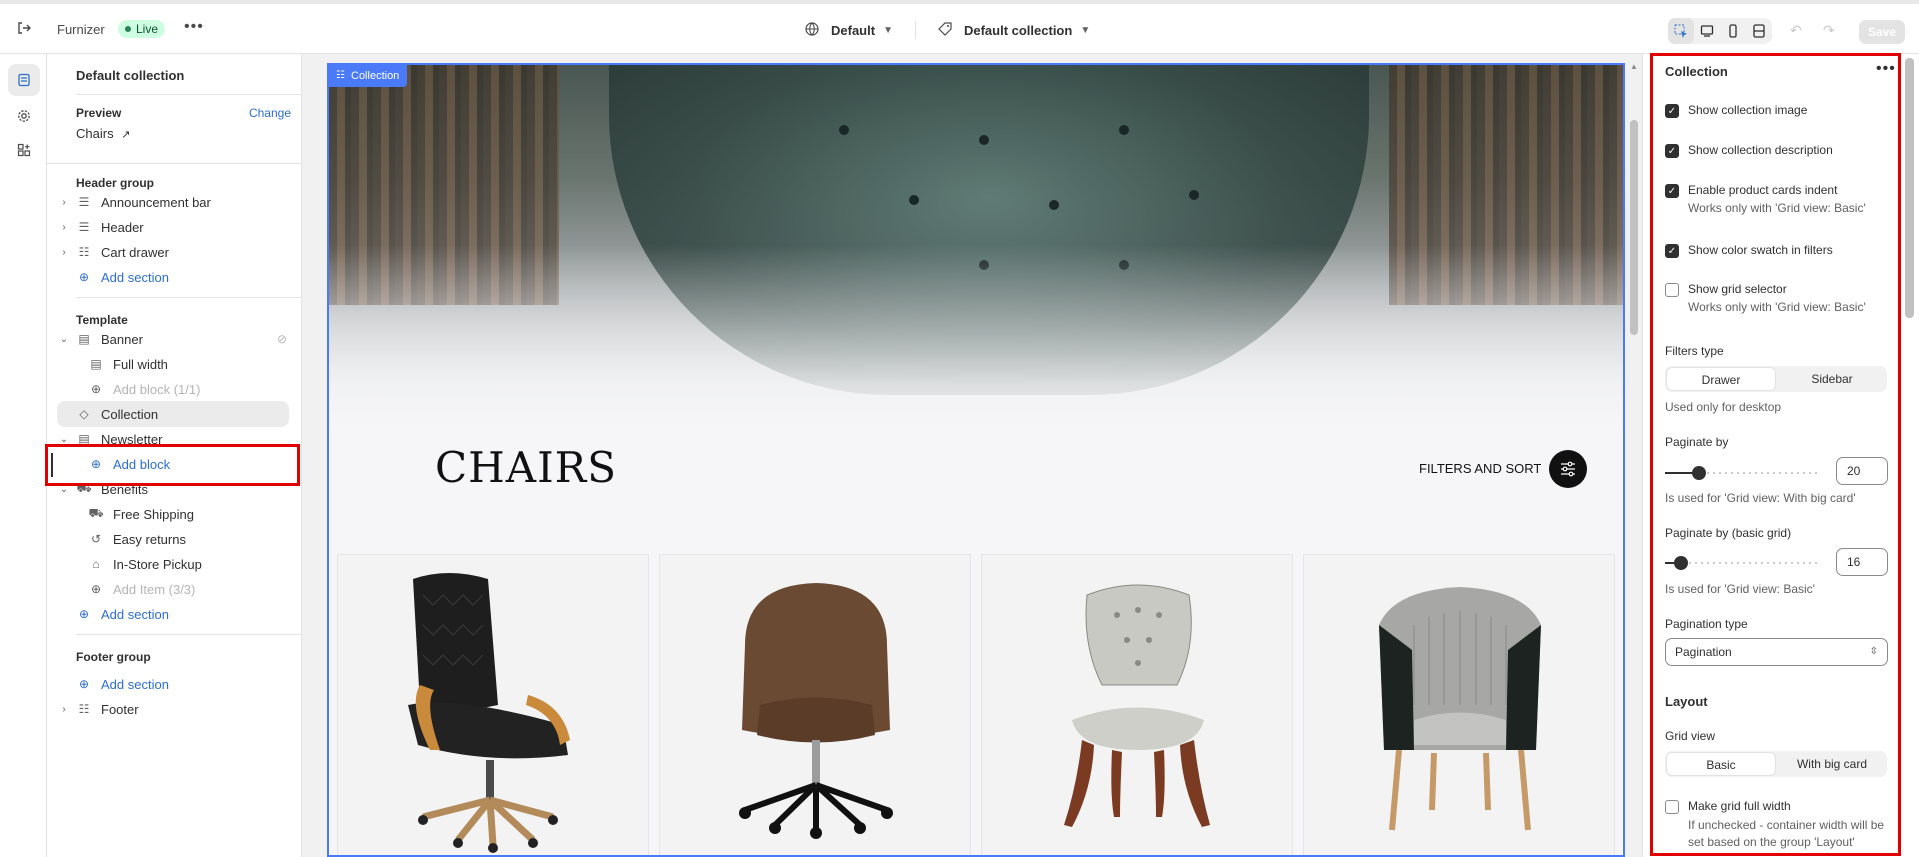 Image resolution: width=1919 pixels, height=857 pixels. I want to click on divider, so click(188, 94).